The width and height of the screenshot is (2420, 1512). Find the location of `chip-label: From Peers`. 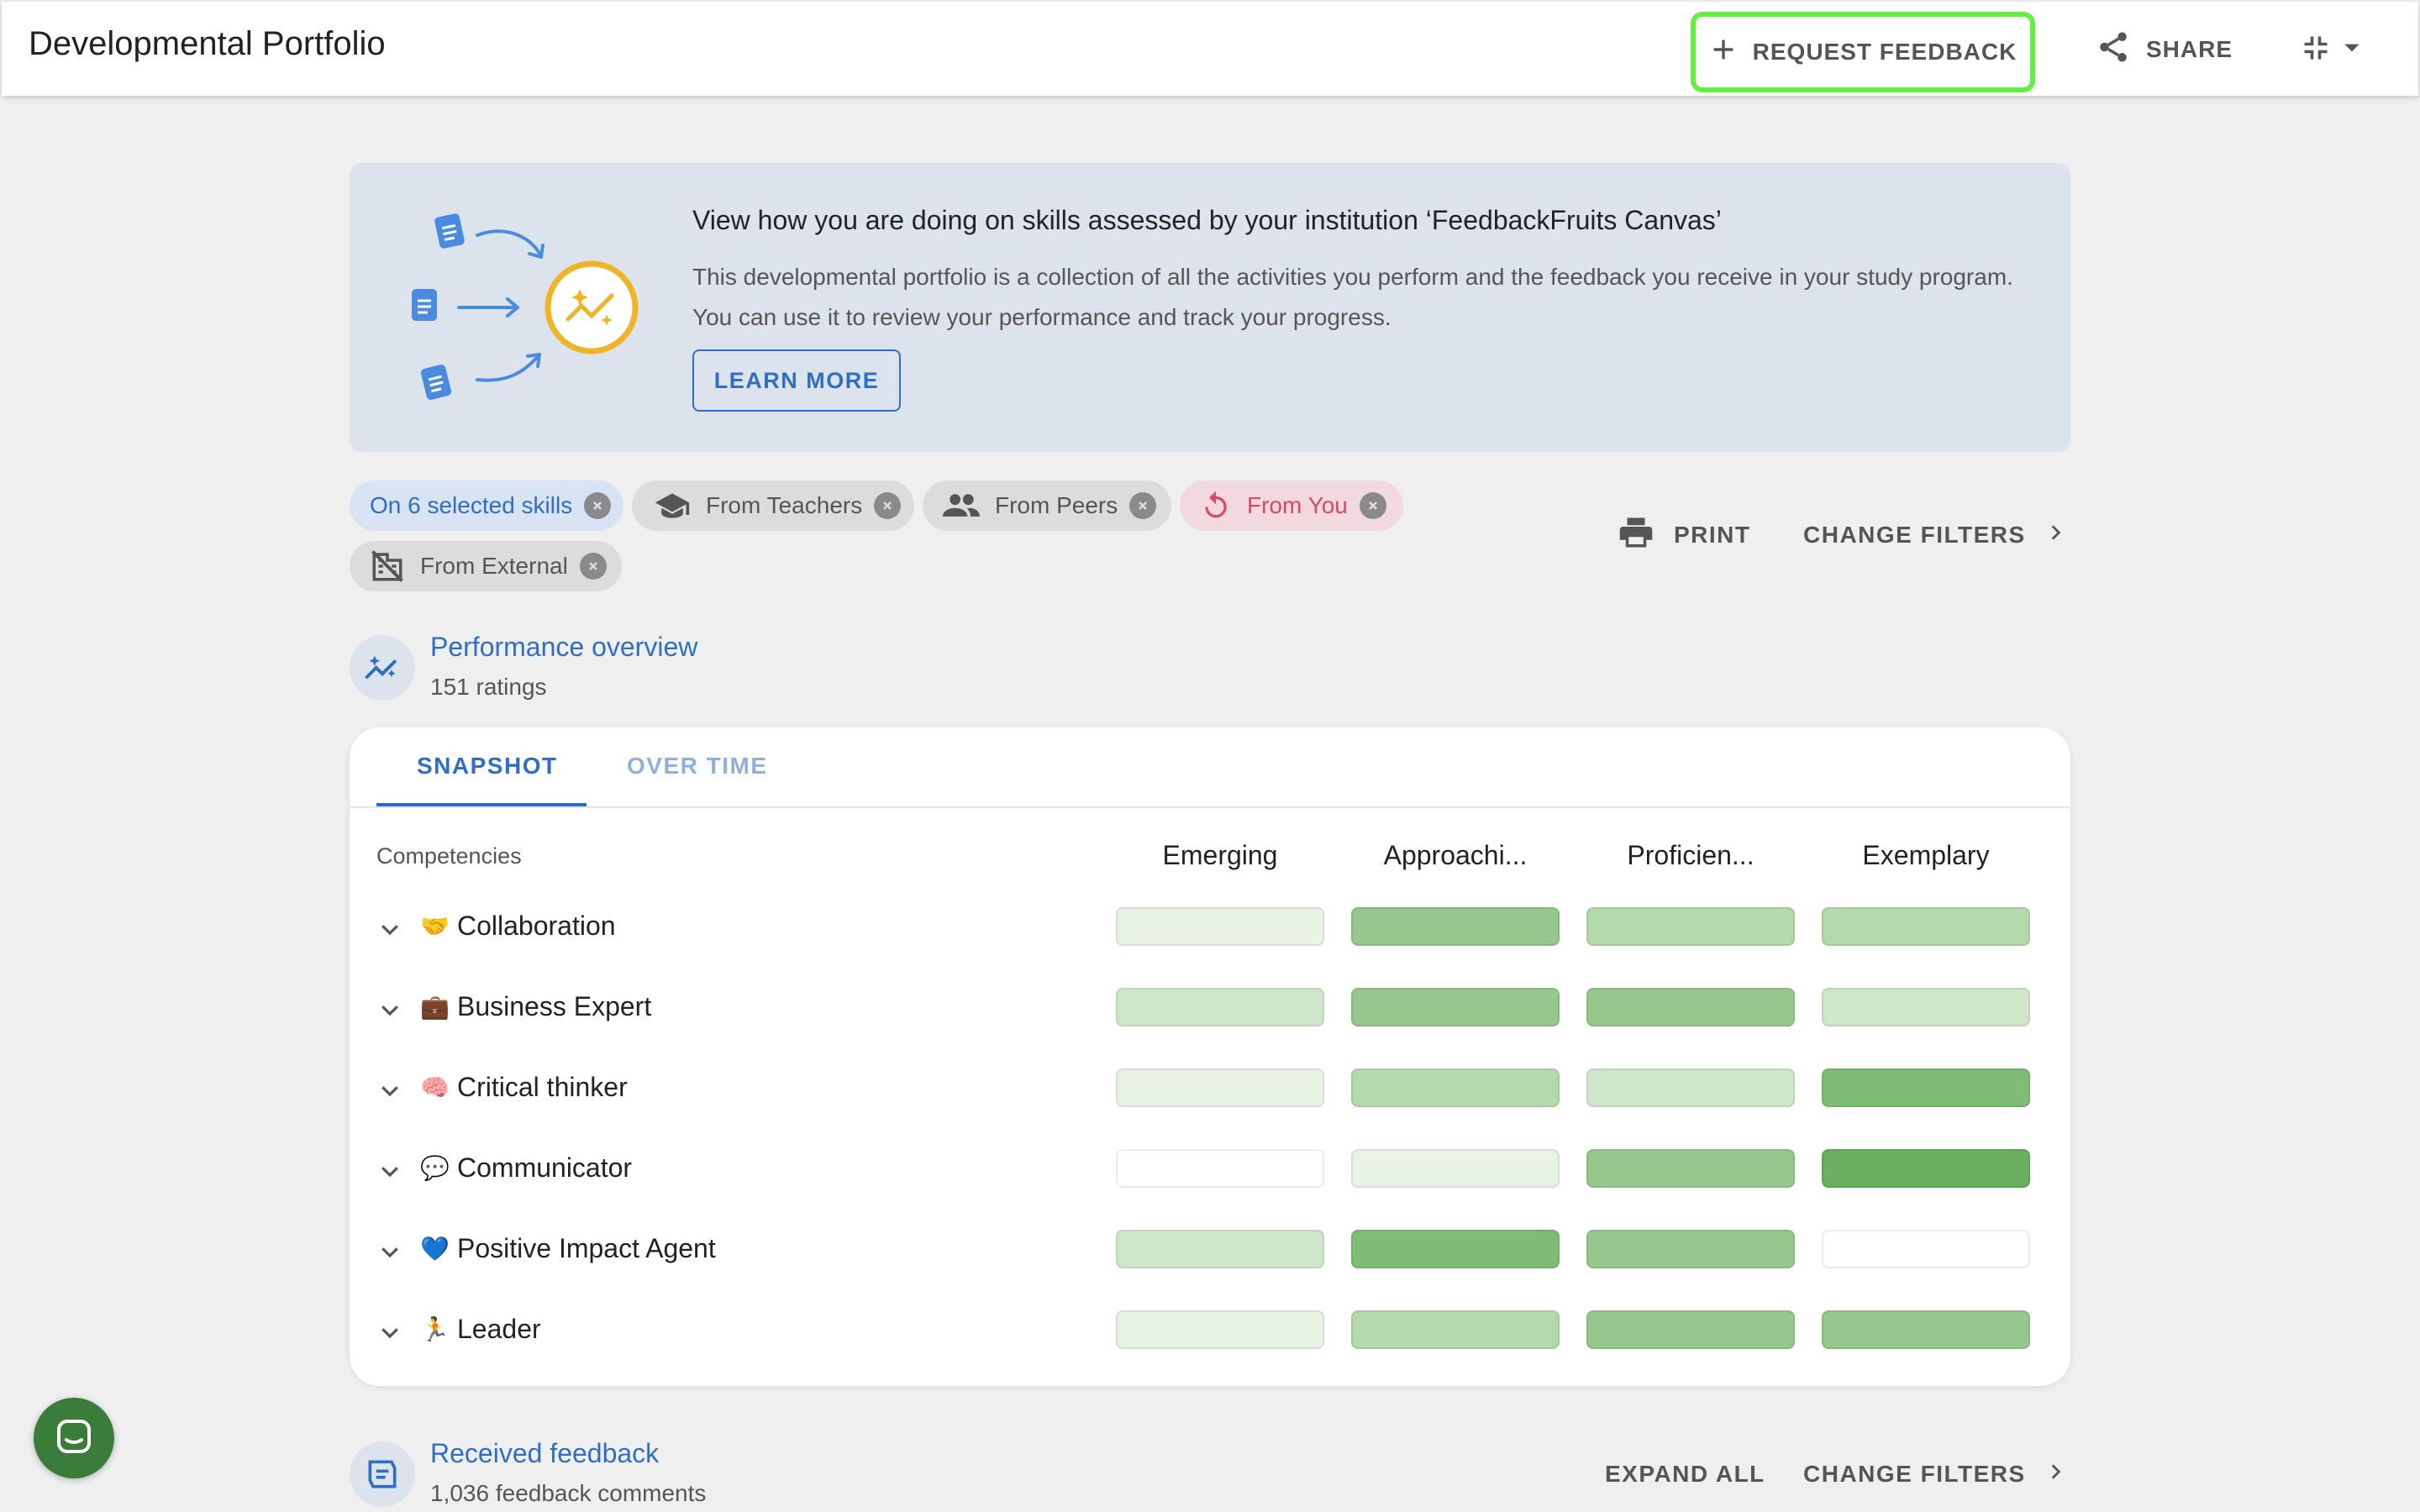

chip-label: From Peers is located at coordinates (1056, 505).